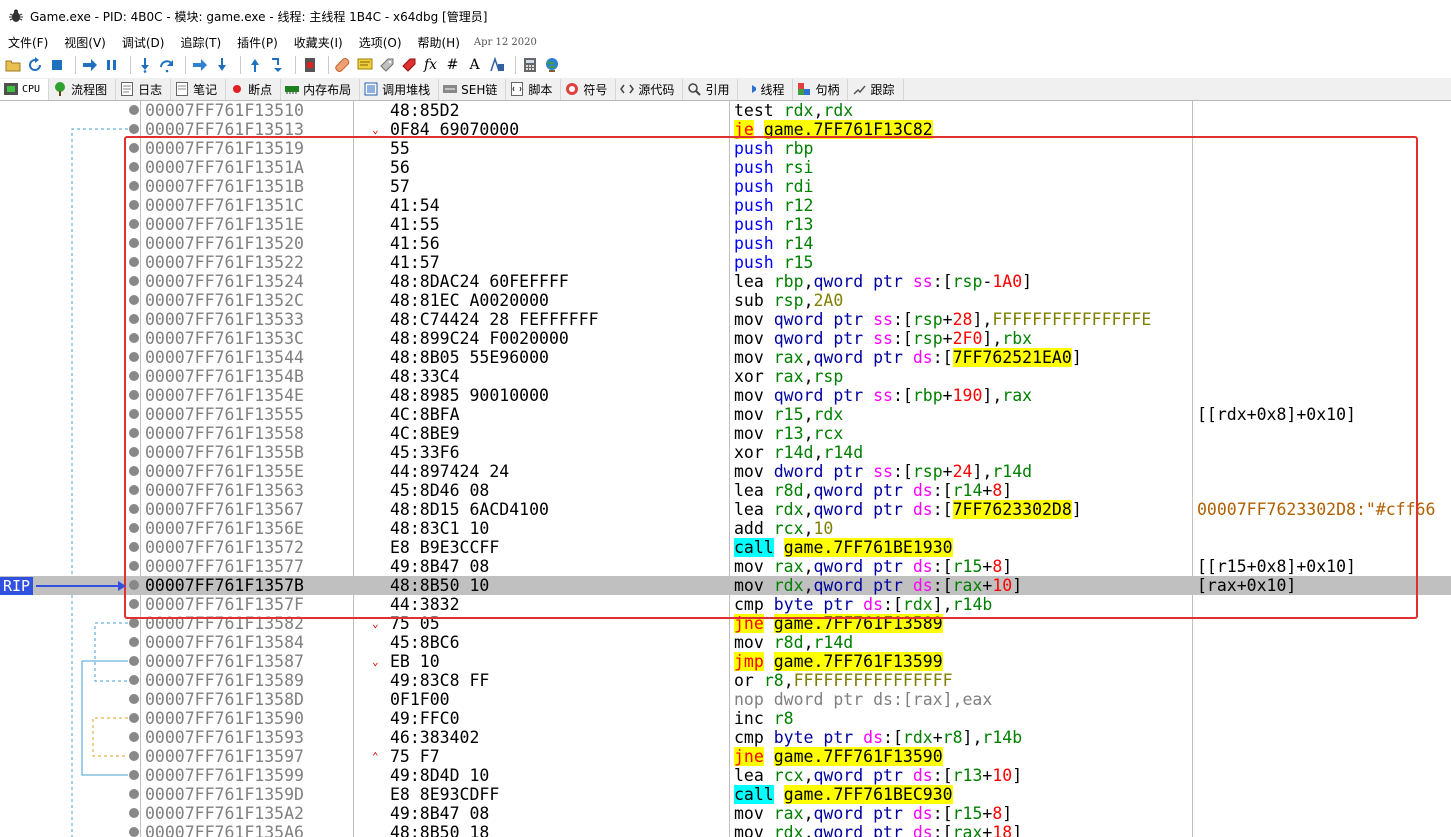 Image resolution: width=1451 pixels, height=837 pixels. I want to click on disasm-row: 00007FF761F13590 49:FFC0 inc r8, so click(725, 718).